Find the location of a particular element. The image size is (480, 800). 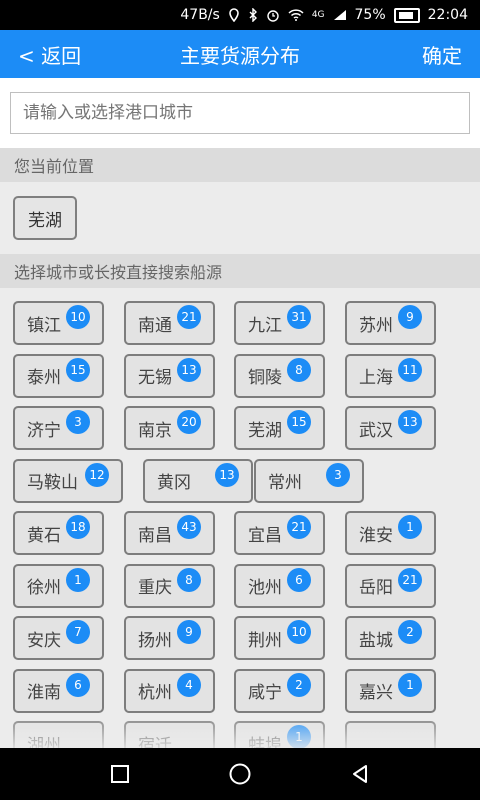

confirm-button: 确定 is located at coordinates (442, 54).